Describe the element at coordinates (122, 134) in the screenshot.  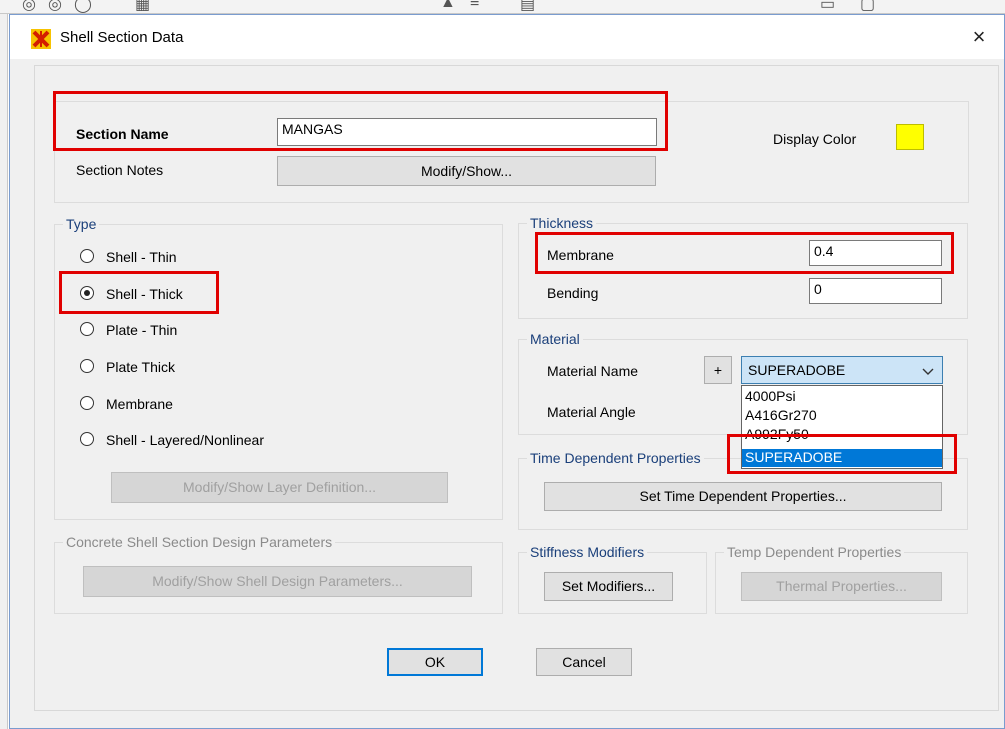
I see `section-name-label: Section Name` at that location.